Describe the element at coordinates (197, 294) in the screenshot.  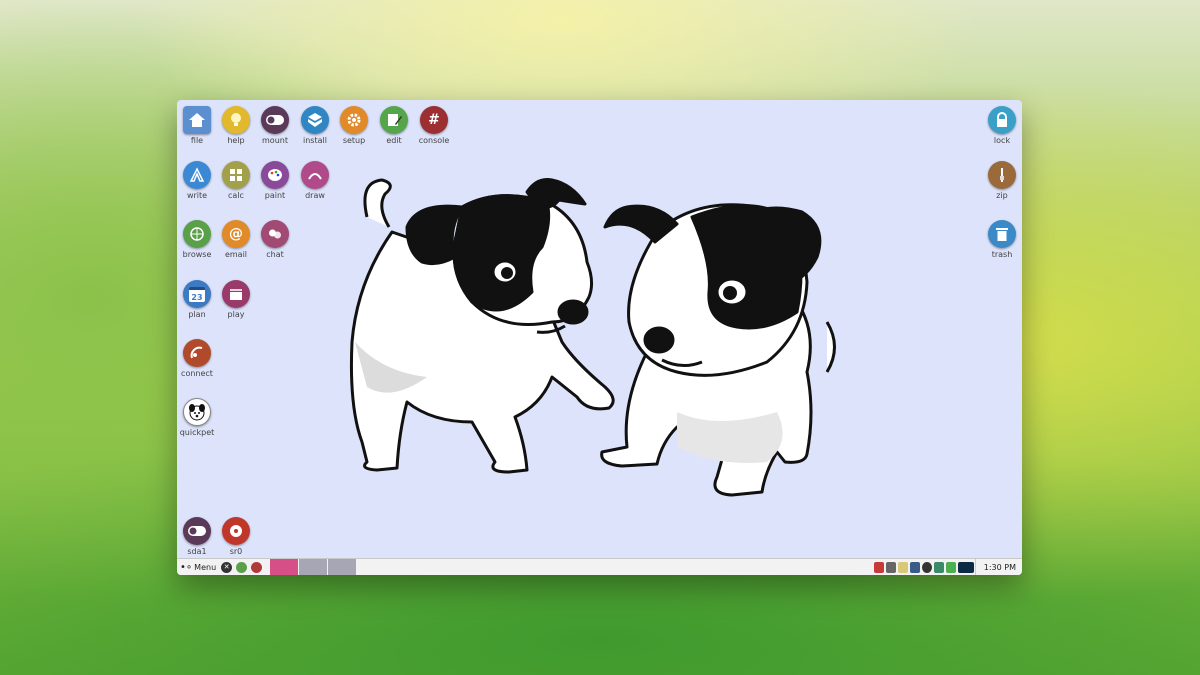
I see `calendar-icon: 23` at that location.